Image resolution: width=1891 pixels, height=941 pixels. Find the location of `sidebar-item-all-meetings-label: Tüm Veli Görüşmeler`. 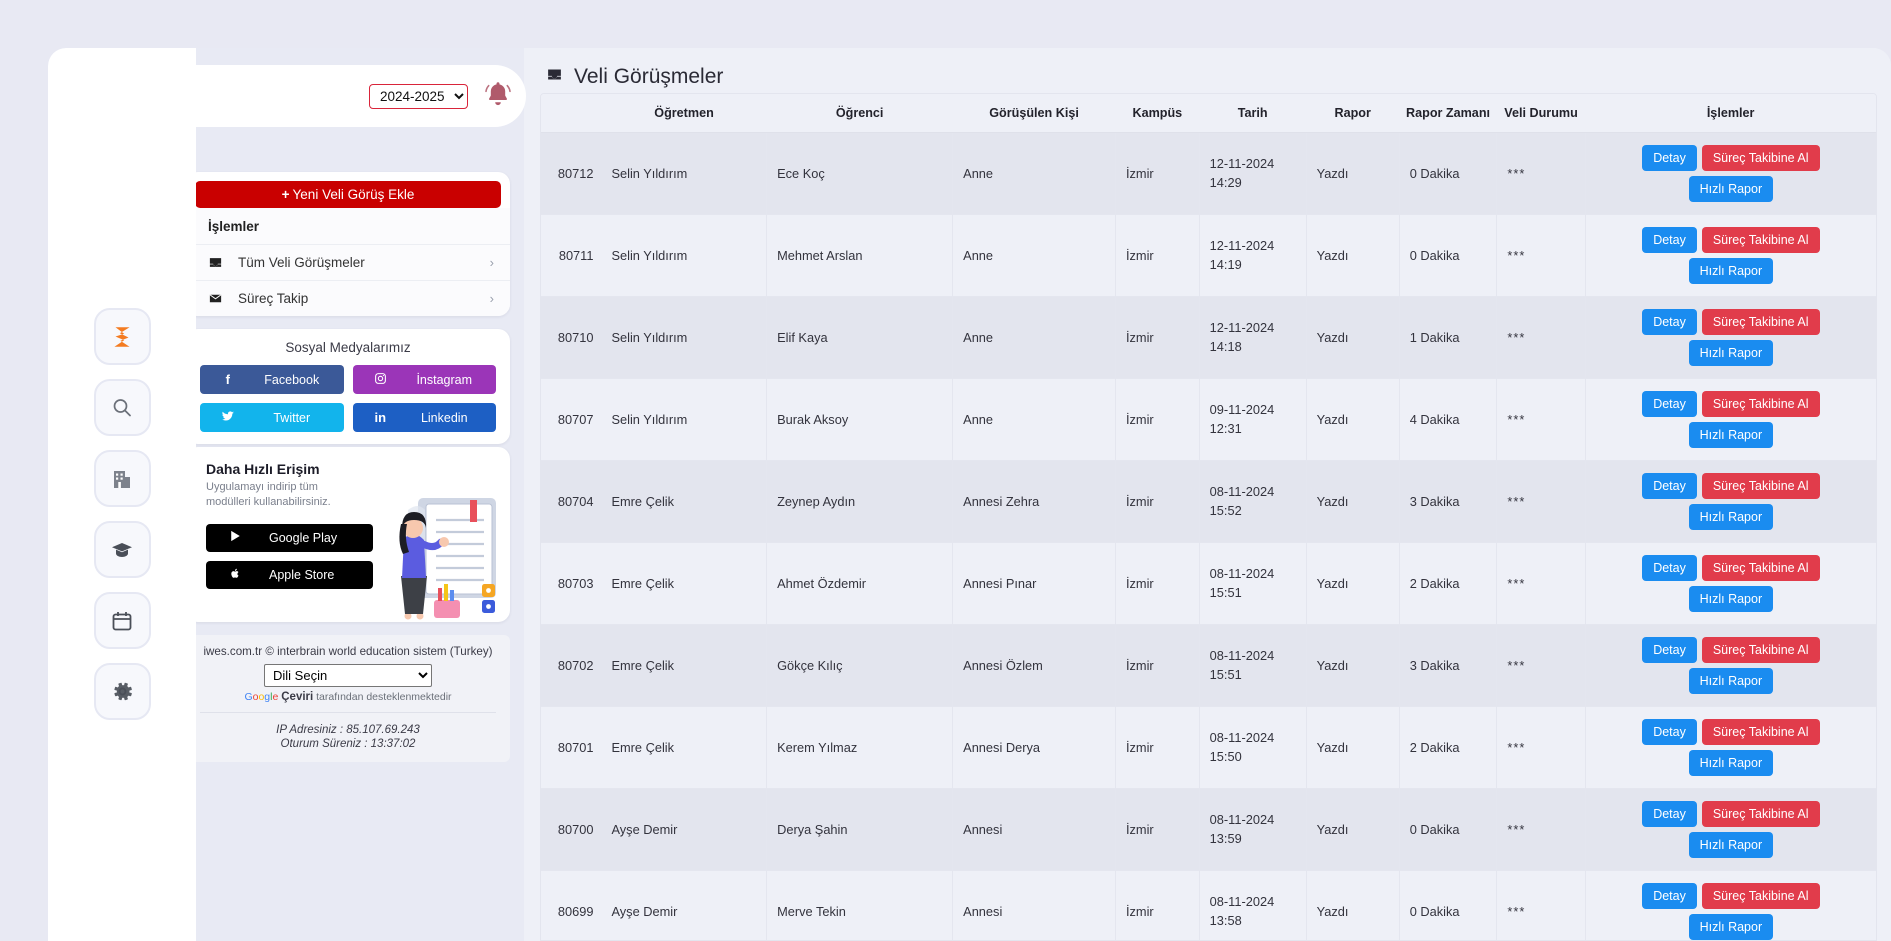

sidebar-item-all-meetings-label: Tüm Veli Görüşmeler is located at coordinates (301, 262).